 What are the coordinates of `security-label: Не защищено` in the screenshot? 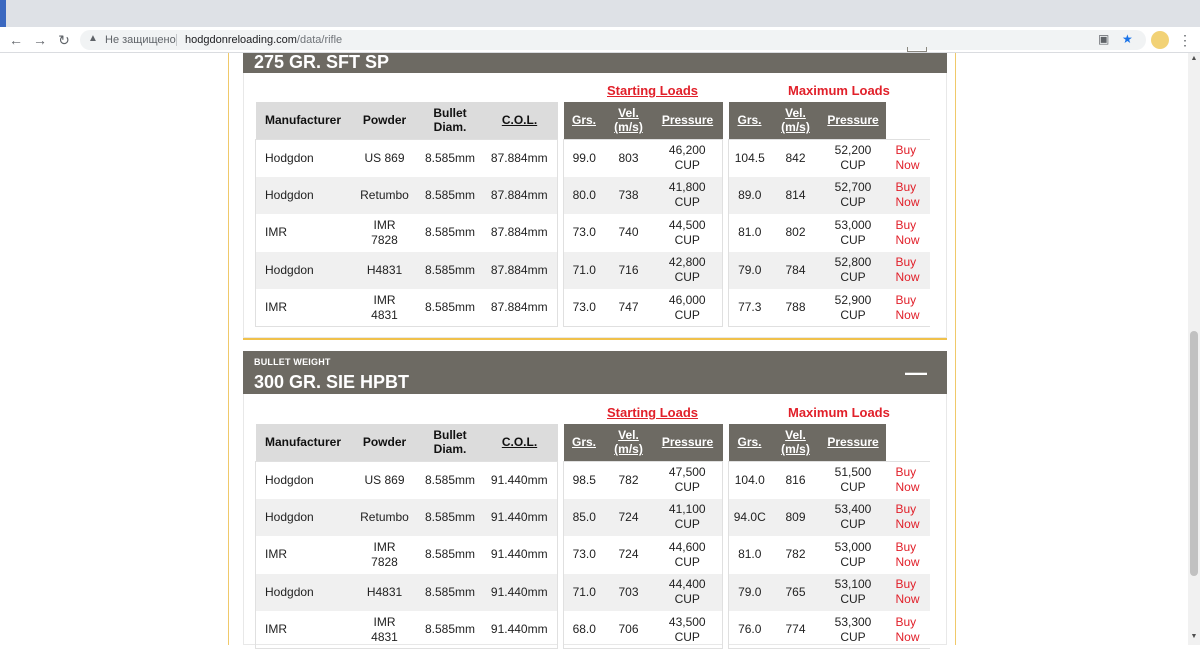 It's located at (140, 40).